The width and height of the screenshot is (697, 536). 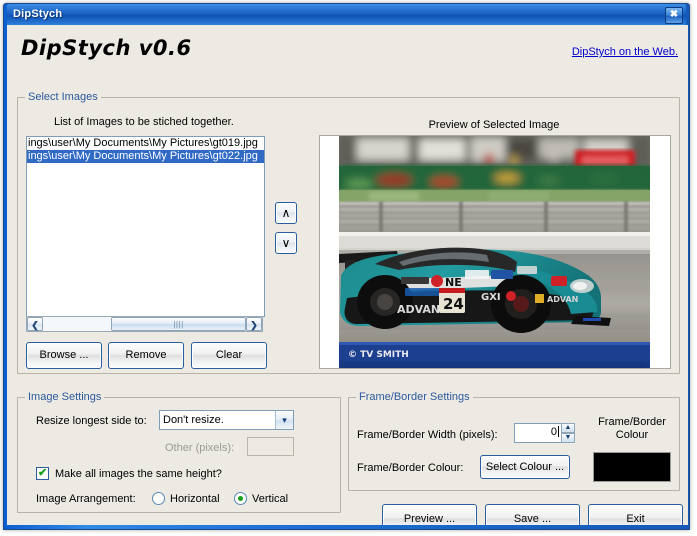 I want to click on radio-selected-icon, so click(x=240, y=498).